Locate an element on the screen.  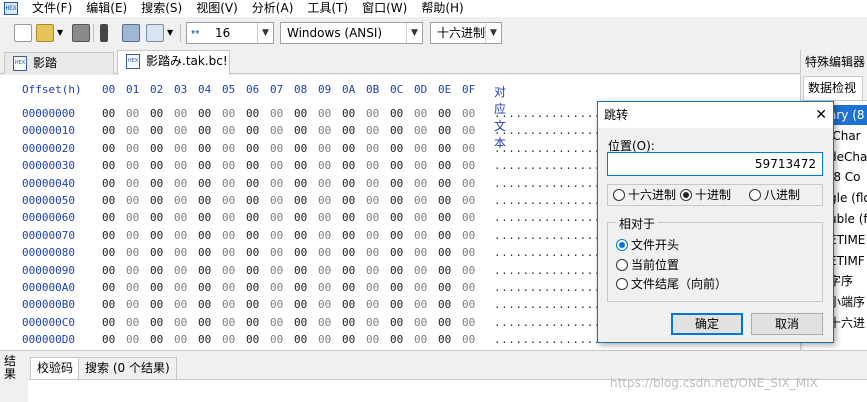
inspector-item: ETIME is located at coordinates (847, 240).